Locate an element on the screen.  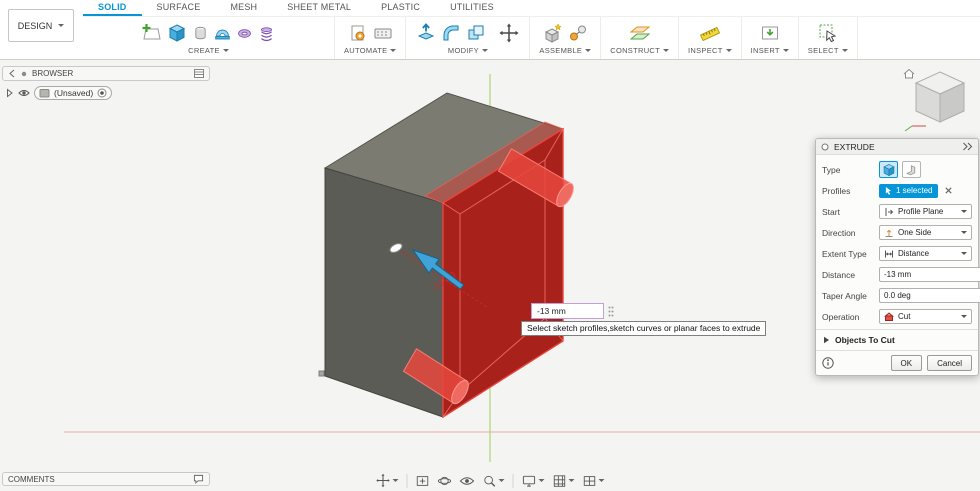
taper-angle-label: Taper Angle is located at coordinates (844, 295).